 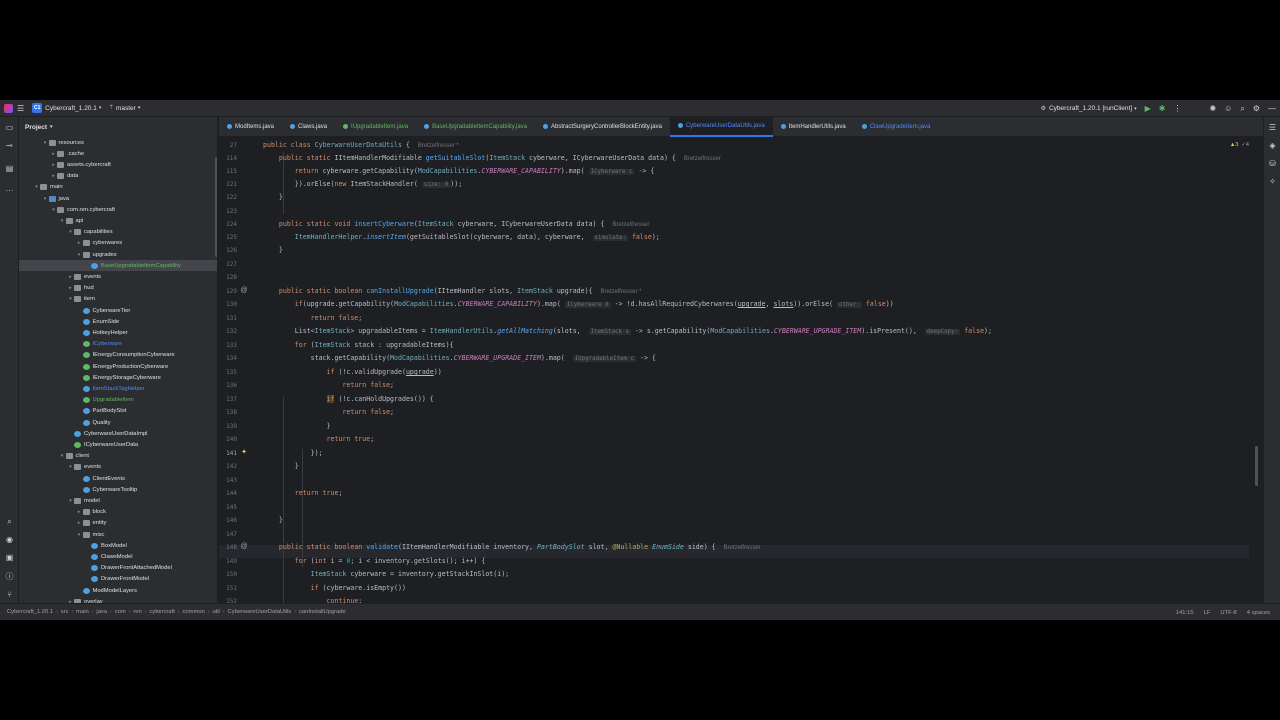 I want to click on caret-position: 141:15, so click(x=1185, y=613).